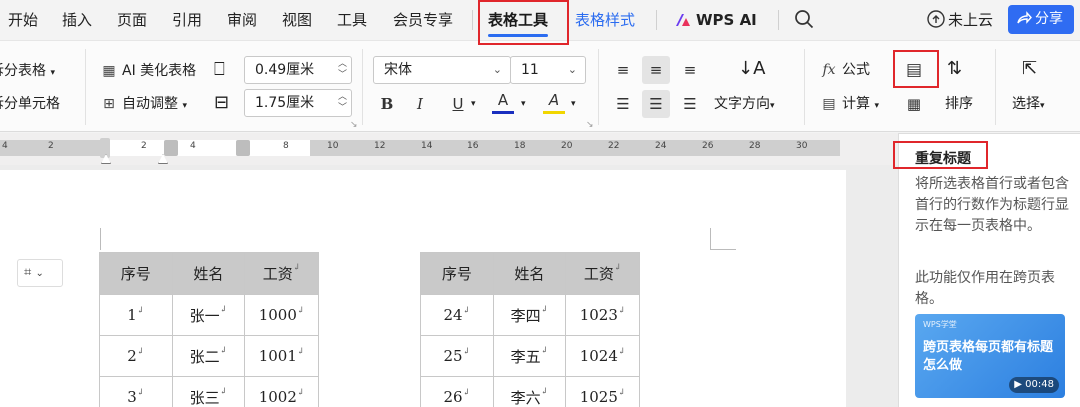  What do you see at coordinates (442, 70) in the screenshot?
I see `font-name-select: 宋体 ⌄` at bounding box center [442, 70].